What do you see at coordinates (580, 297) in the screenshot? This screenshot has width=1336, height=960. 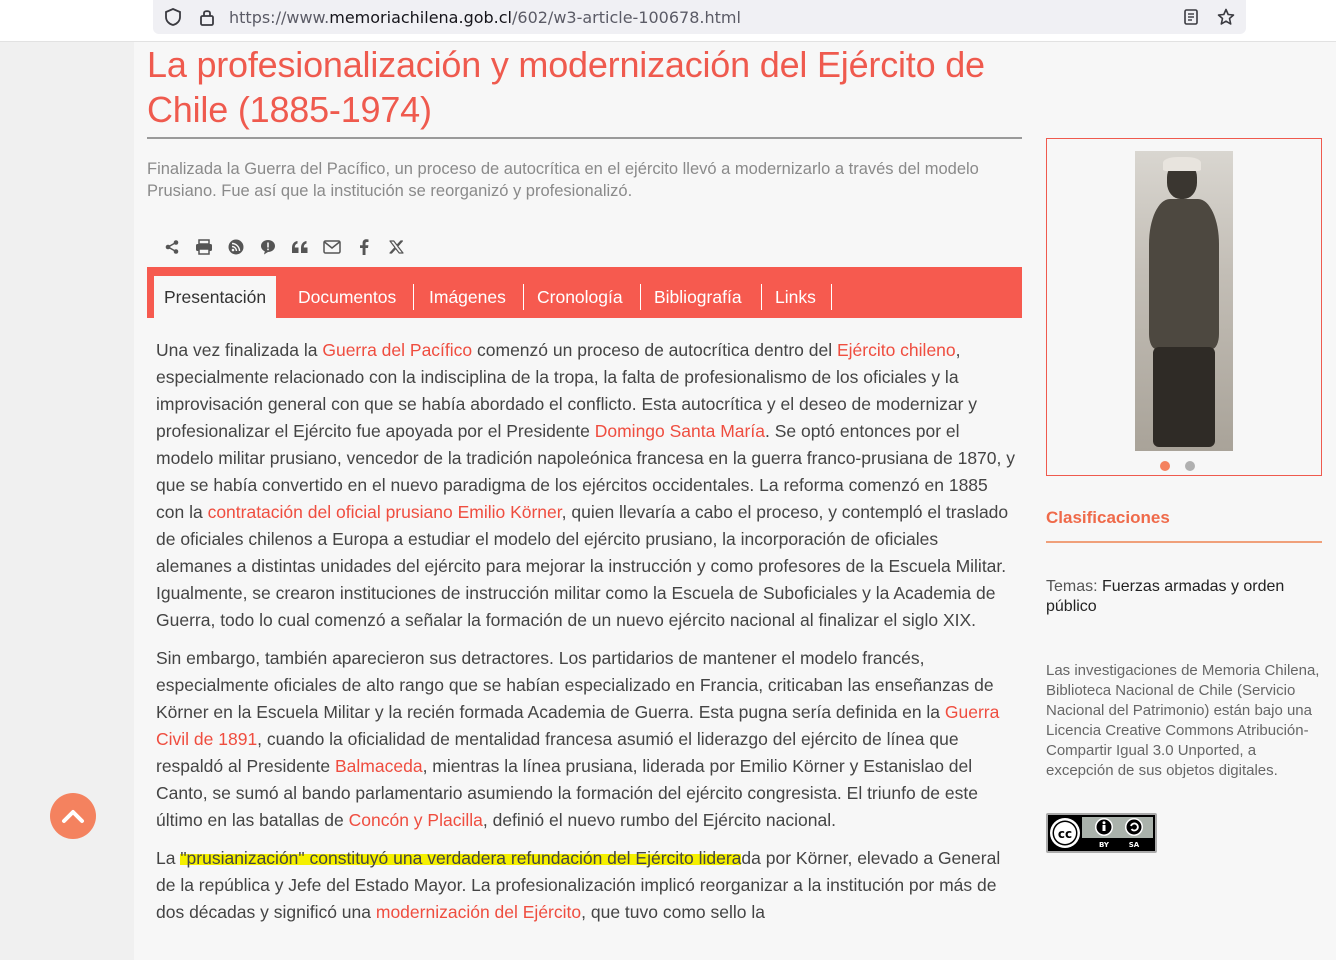 I see `tab-cronologia: Cronología` at bounding box center [580, 297].